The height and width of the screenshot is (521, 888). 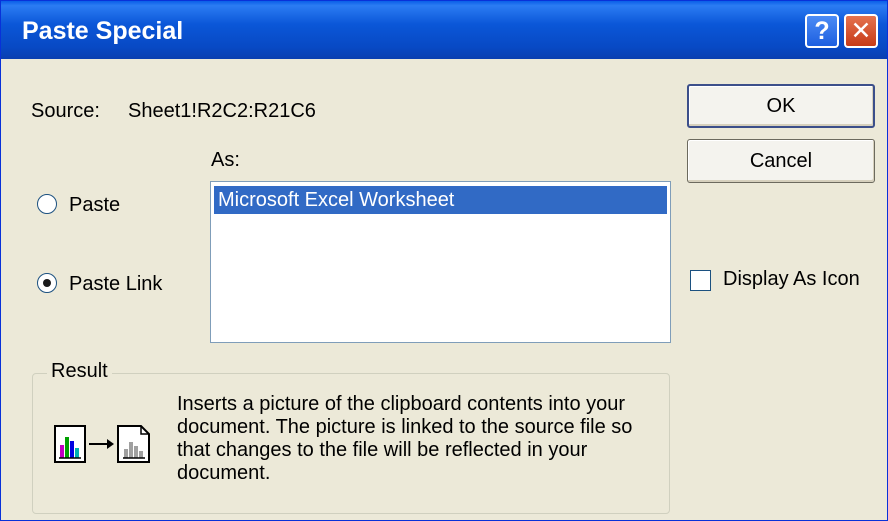 What do you see at coordinates (781, 161) in the screenshot?
I see `cancel-button: Cancel` at bounding box center [781, 161].